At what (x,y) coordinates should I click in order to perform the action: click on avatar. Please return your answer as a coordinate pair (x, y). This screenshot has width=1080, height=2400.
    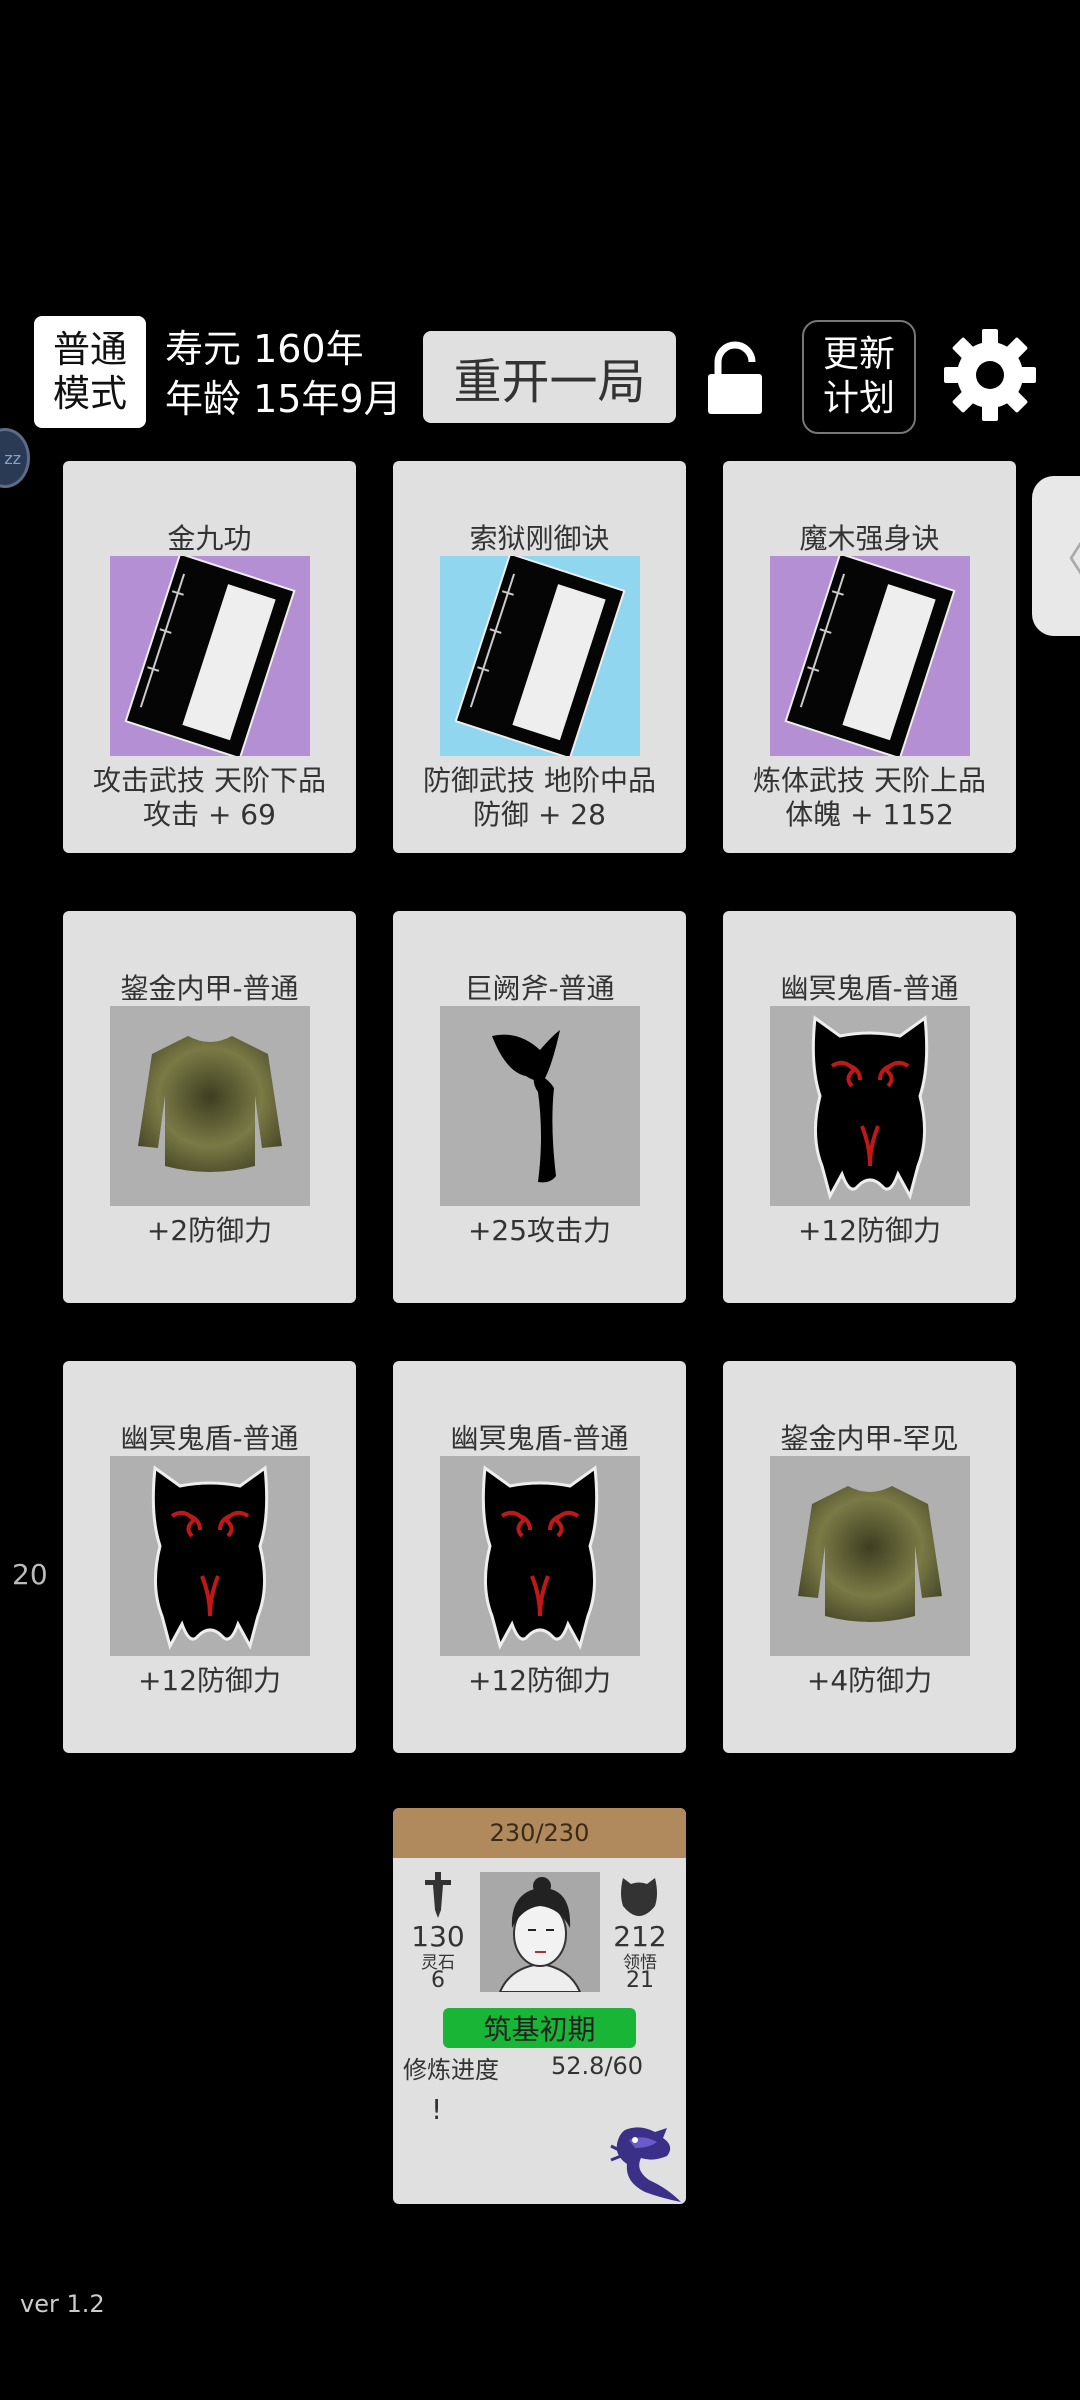
    Looking at the image, I should click on (540, 1932).